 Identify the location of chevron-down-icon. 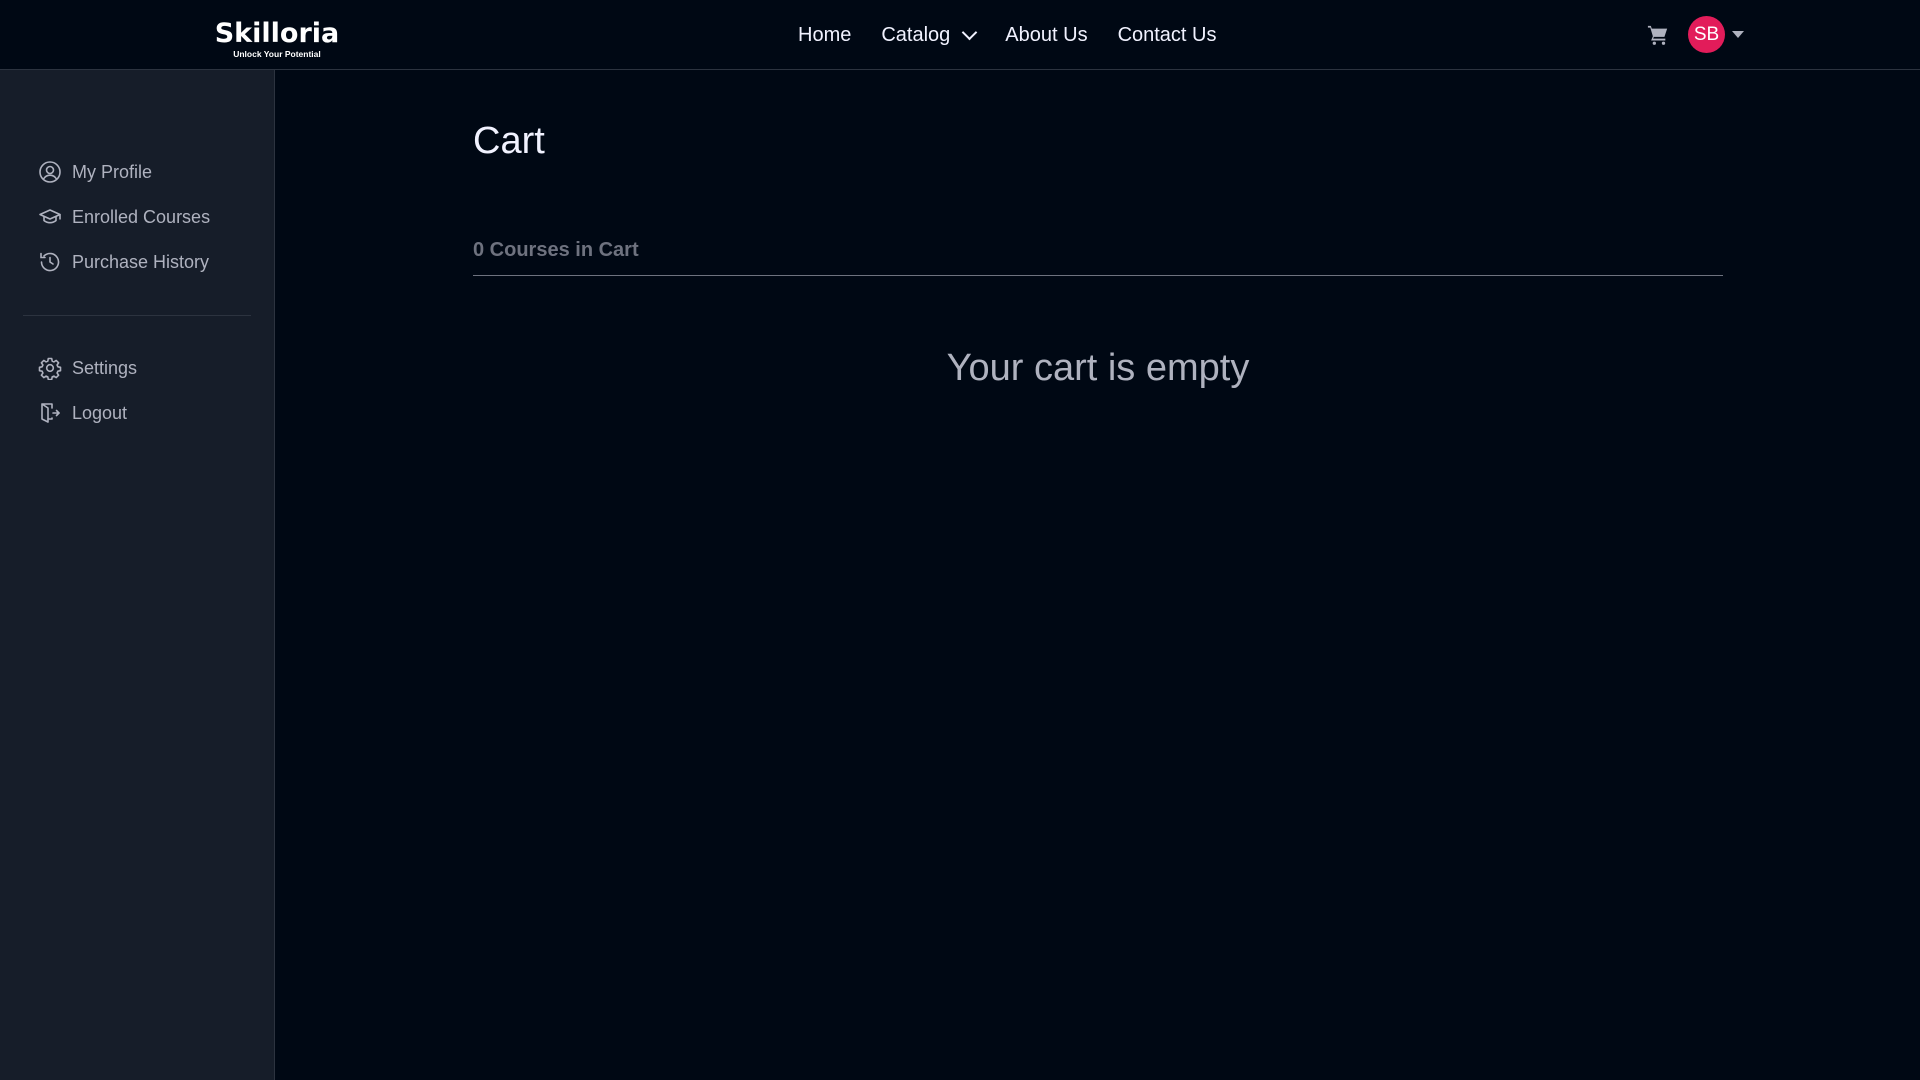
(970, 32).